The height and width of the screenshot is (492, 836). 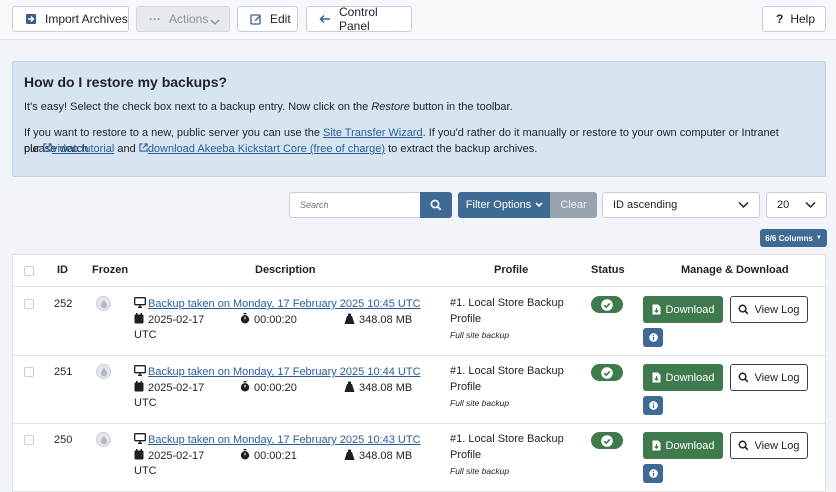 I want to click on text: our, so click(x=33, y=149).